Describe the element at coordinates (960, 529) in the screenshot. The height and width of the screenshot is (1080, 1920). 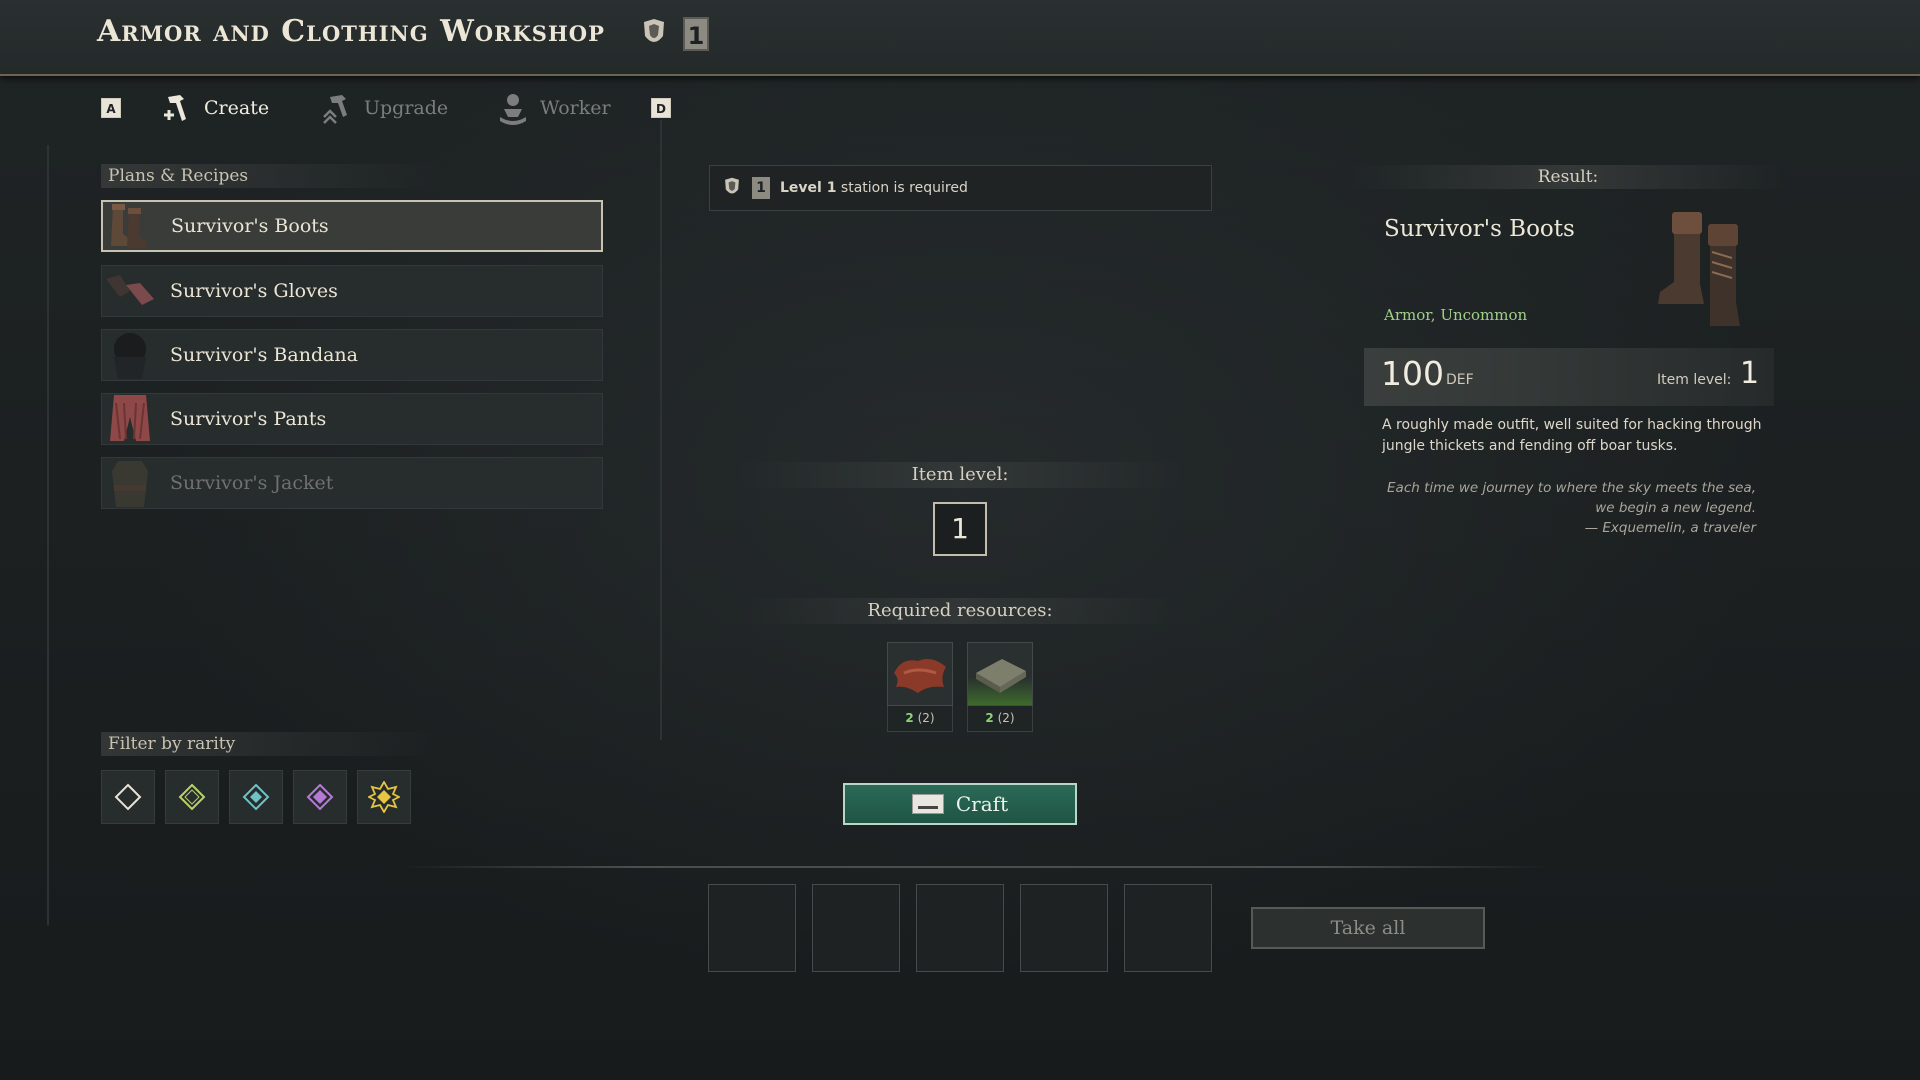
I see `item-level-value: 1` at that location.